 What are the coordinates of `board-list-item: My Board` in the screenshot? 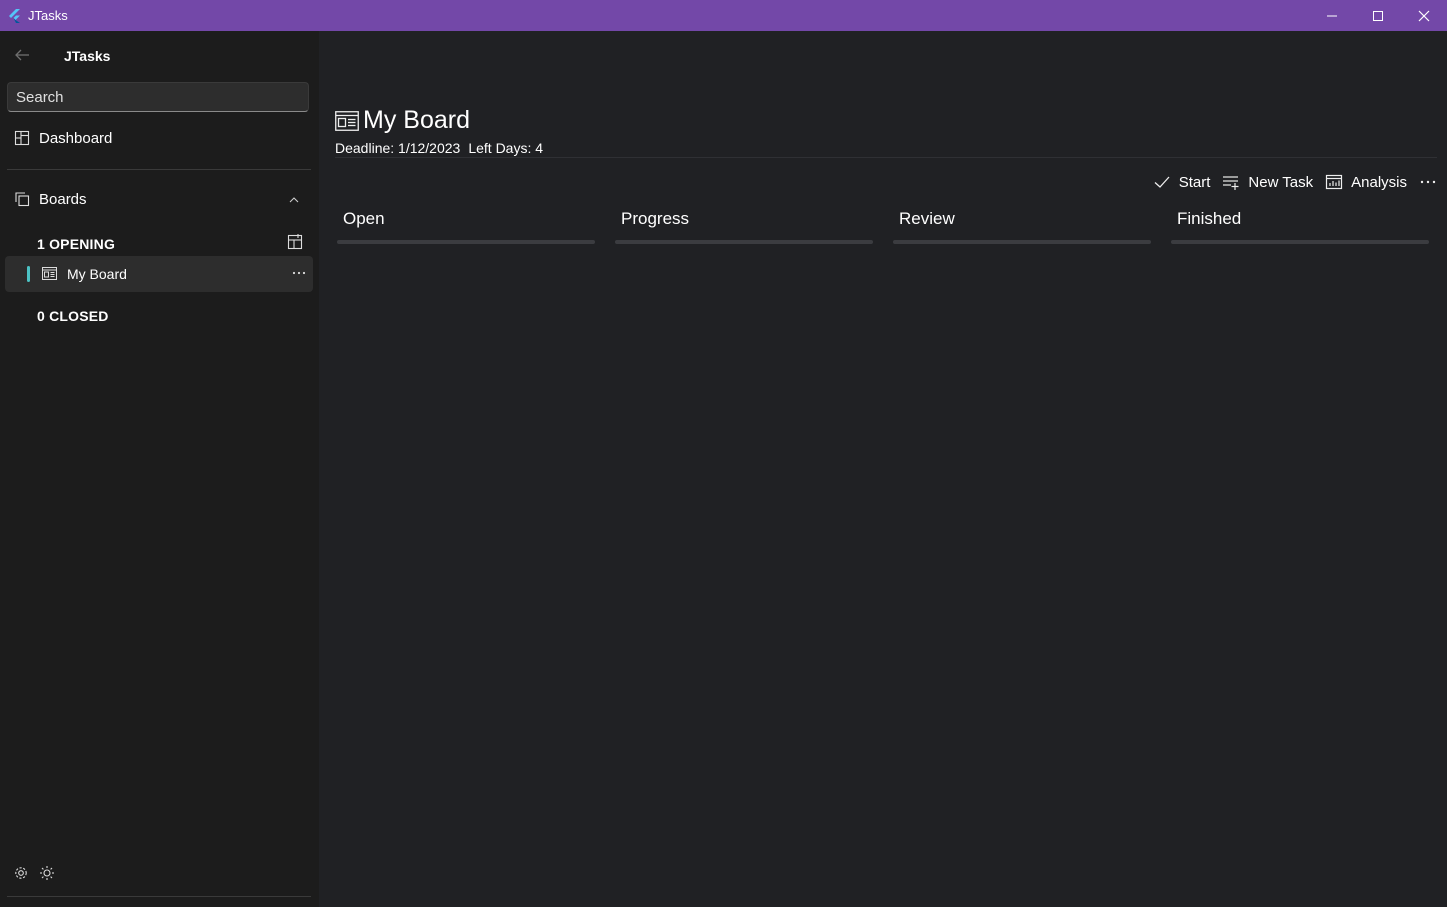 It's located at (159, 274).